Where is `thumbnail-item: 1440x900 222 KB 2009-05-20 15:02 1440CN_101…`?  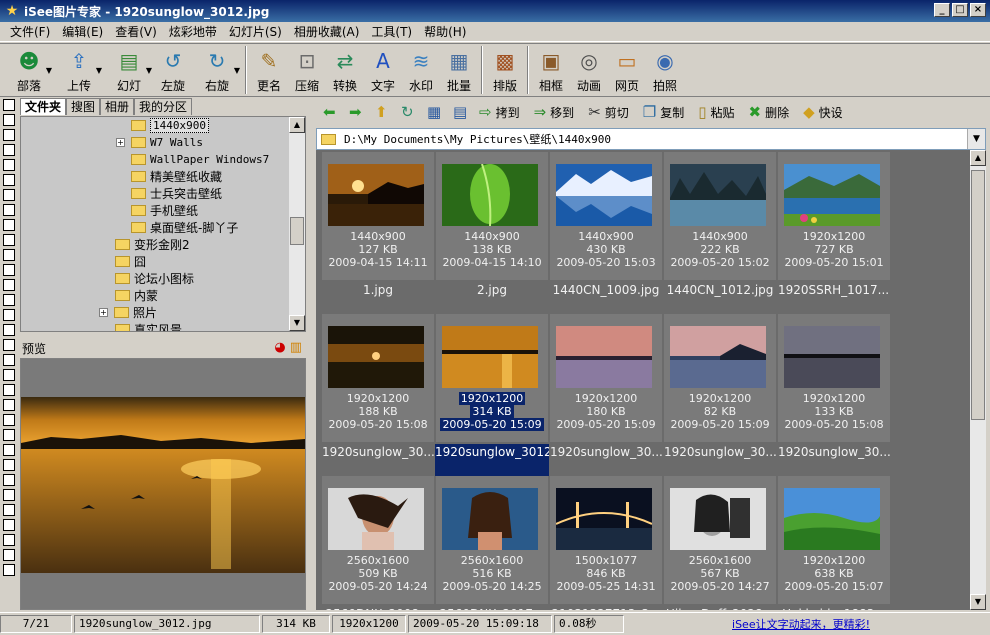 thumbnail-item: 1440x900 222 KB 2009-05-20 15:02 1440CN_101… is located at coordinates (720, 232).